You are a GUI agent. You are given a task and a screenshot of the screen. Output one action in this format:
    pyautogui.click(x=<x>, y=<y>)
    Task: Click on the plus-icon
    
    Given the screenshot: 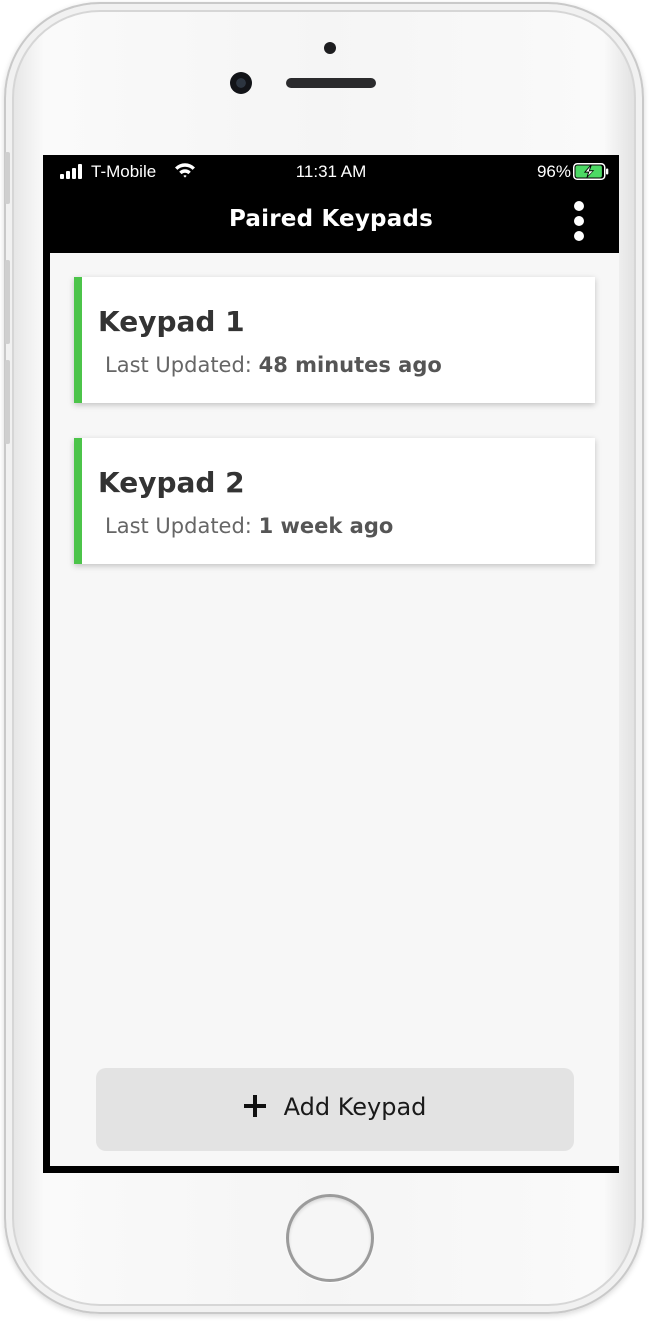 What is the action you would take?
    pyautogui.click(x=254, y=1106)
    